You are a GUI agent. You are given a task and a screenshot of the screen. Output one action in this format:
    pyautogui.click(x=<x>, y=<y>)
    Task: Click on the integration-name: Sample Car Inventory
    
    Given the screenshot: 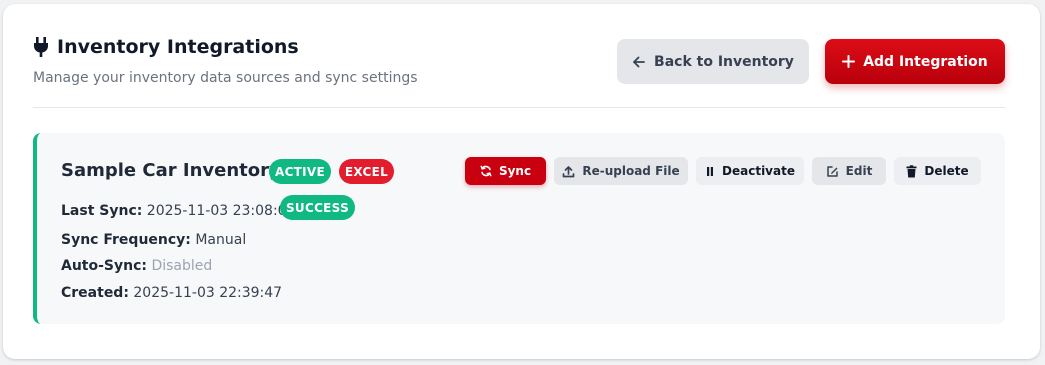 What is the action you would take?
    pyautogui.click(x=171, y=170)
    